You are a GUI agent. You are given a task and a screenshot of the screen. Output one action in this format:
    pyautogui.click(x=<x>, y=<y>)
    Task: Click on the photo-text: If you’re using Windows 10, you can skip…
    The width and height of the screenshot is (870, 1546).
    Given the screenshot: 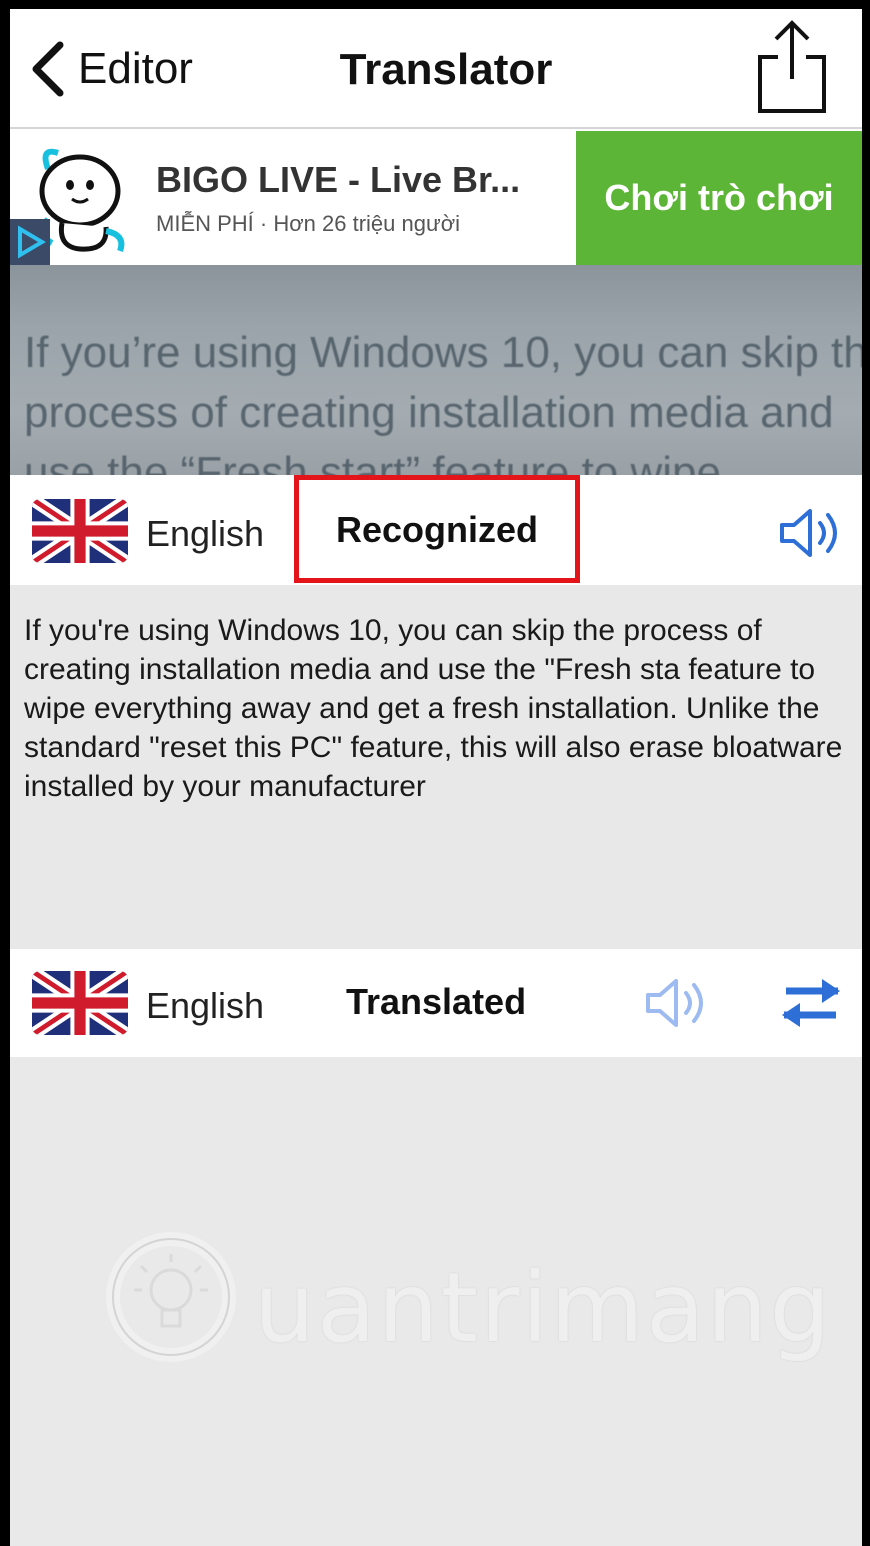 What is the action you would take?
    pyautogui.click(x=443, y=401)
    